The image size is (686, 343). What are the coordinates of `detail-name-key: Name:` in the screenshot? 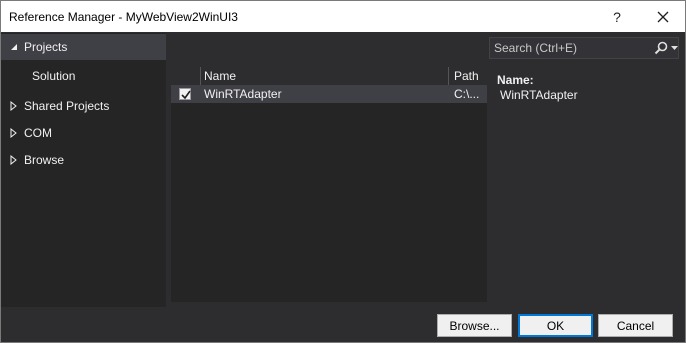 It's located at (515, 80).